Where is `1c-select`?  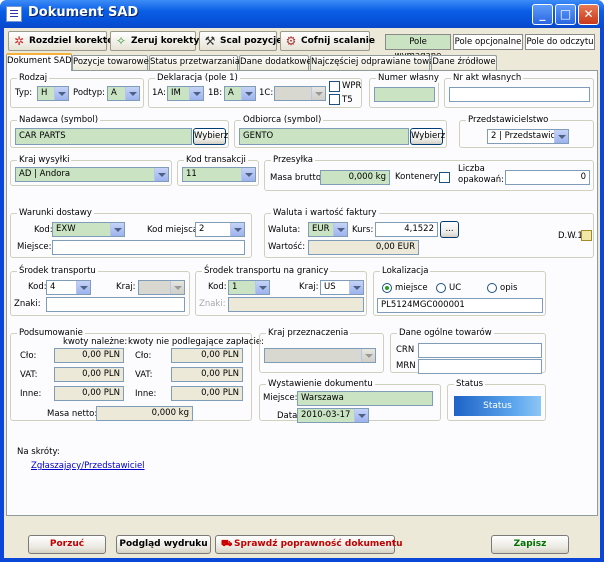 1c-select is located at coordinates (300, 93).